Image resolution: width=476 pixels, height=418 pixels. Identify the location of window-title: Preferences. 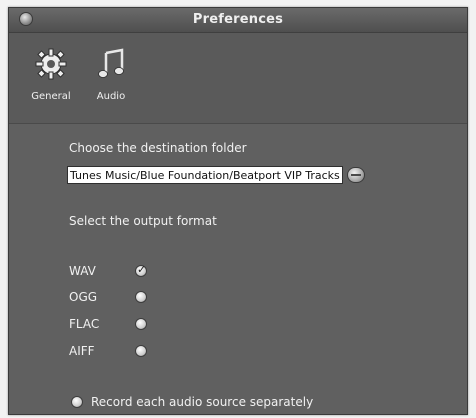
(238, 19).